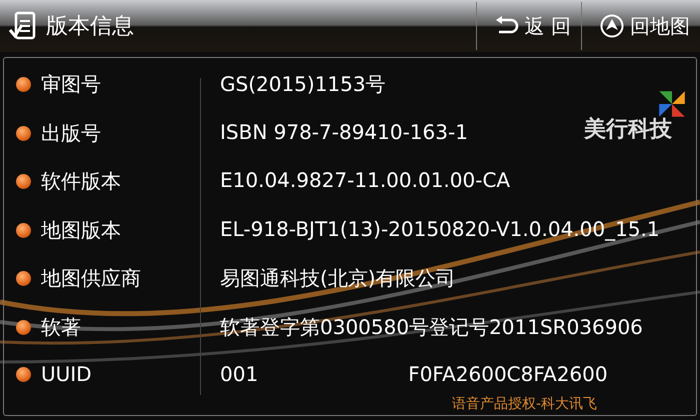 This screenshot has height=420, width=700. I want to click on brand-logo-text: 美行科技, so click(628, 130).